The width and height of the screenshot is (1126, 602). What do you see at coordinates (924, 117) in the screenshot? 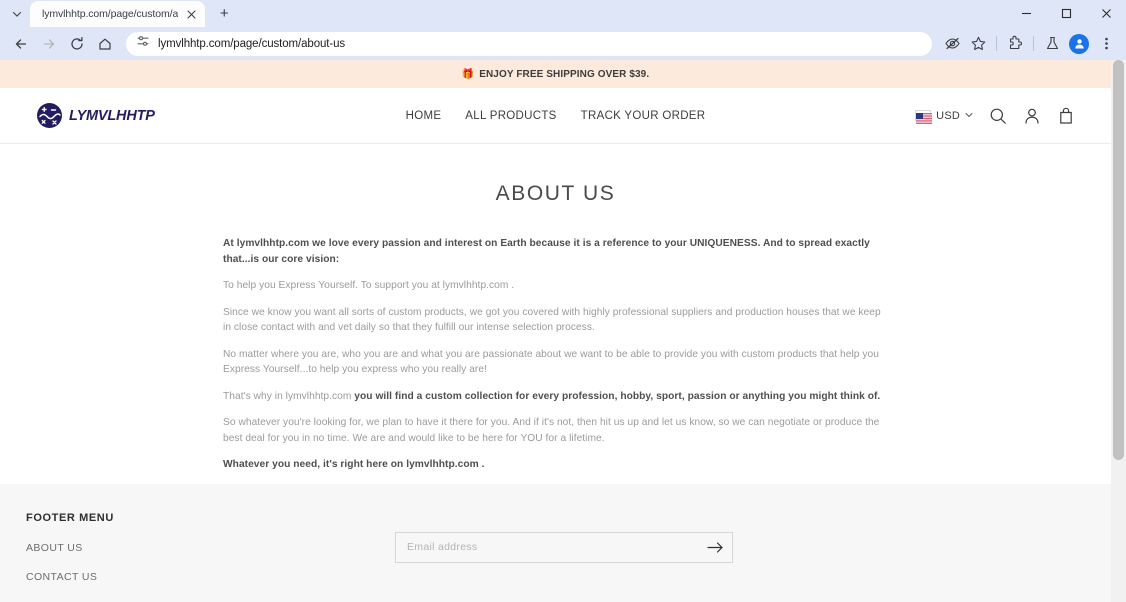
I see `us-flag-icon` at bounding box center [924, 117].